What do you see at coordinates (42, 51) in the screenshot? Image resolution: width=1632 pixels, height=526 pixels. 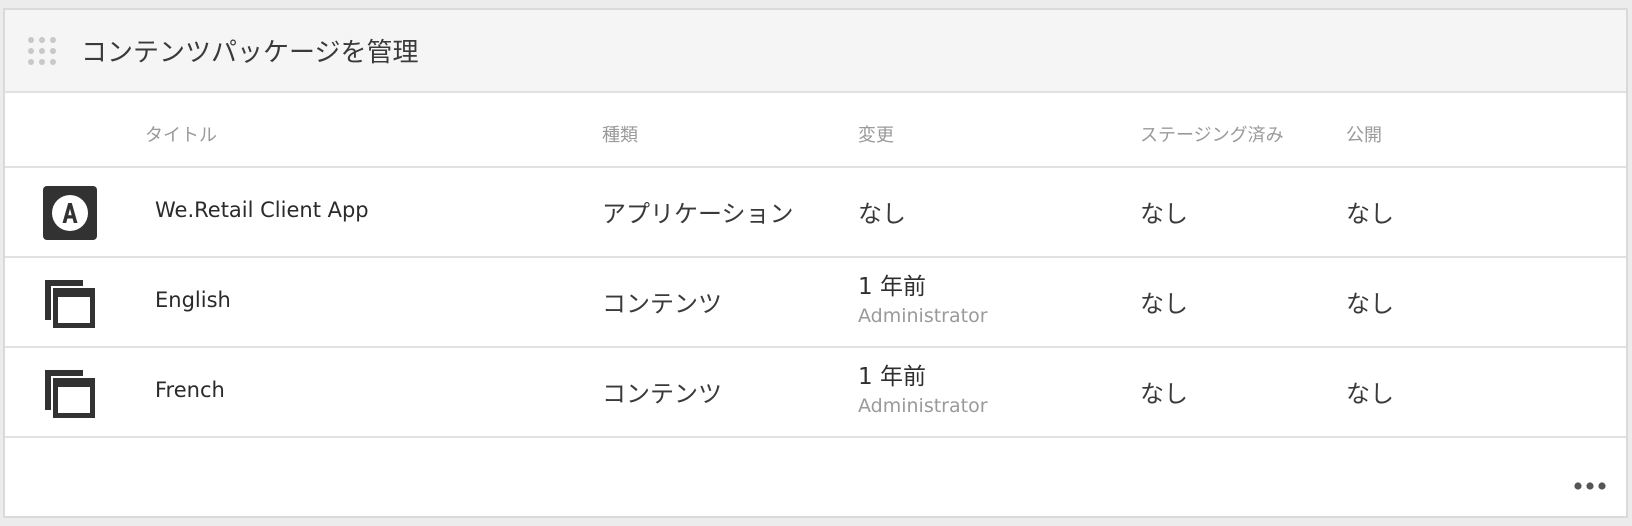 I see `drag-handle-icon` at bounding box center [42, 51].